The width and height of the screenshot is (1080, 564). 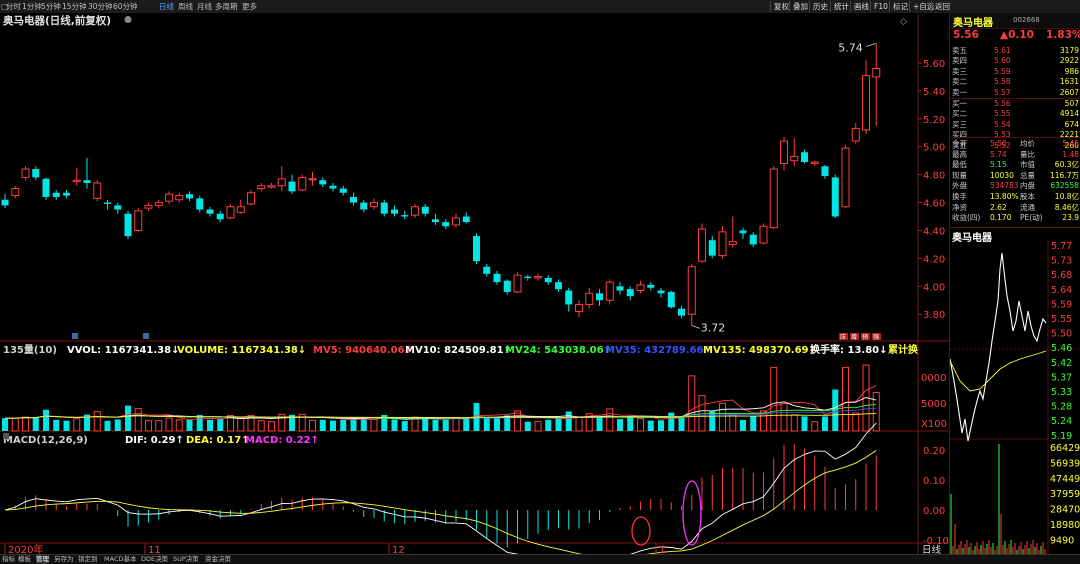 I want to click on period-tab-2: 5分钟, so click(x=51, y=6).